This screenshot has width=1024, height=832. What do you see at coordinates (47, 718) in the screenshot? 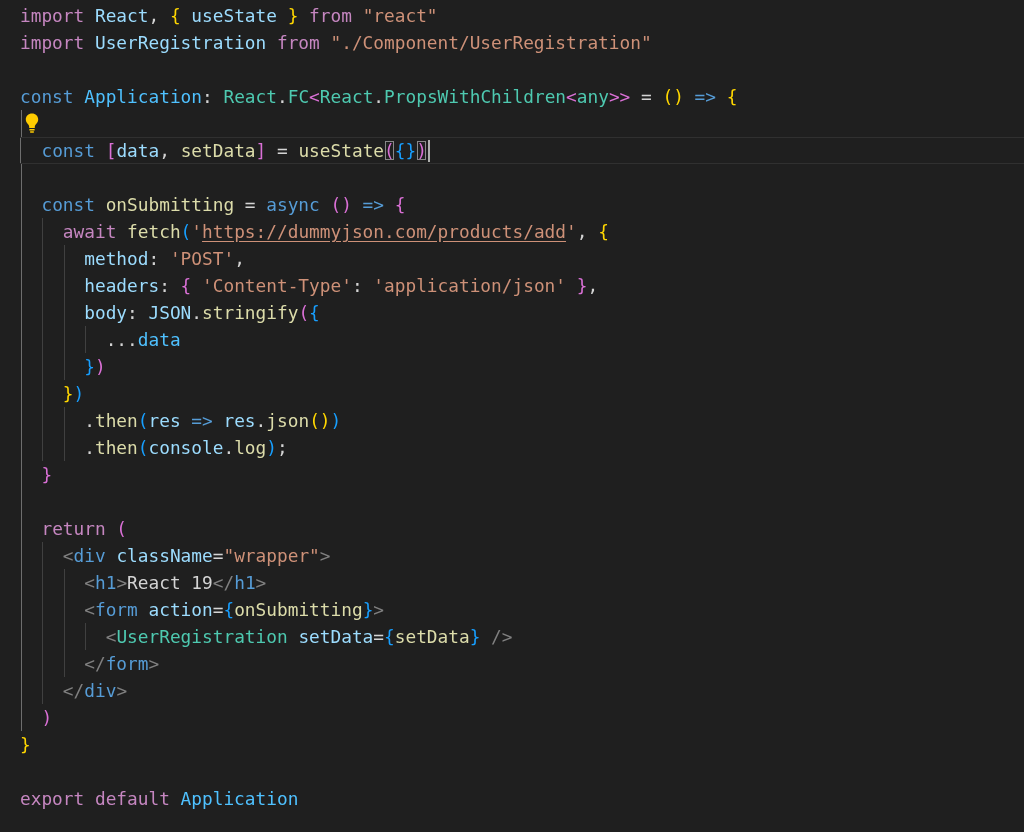
I see `code-line: )` at bounding box center [47, 718].